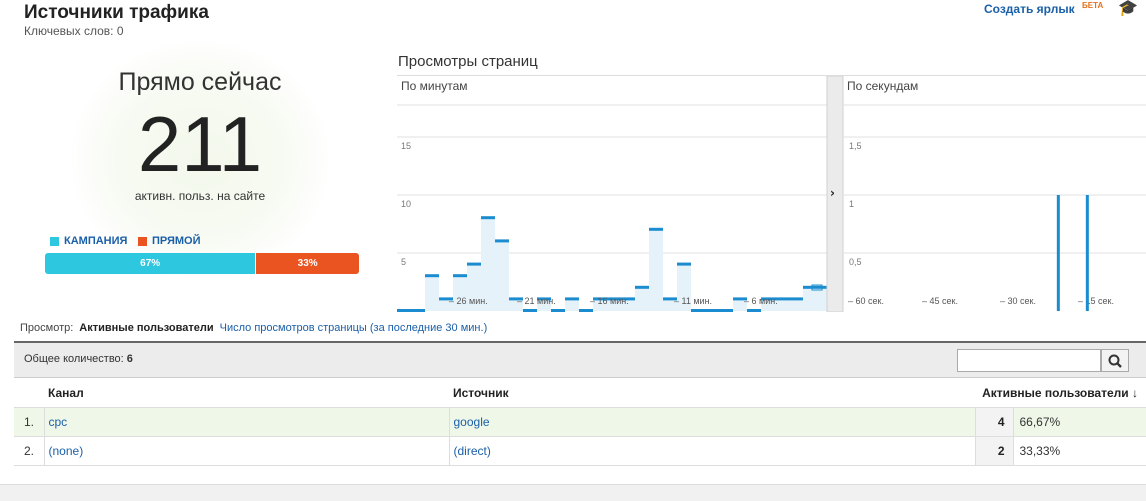  I want to click on per-second-title: По секундам, so click(882, 86).